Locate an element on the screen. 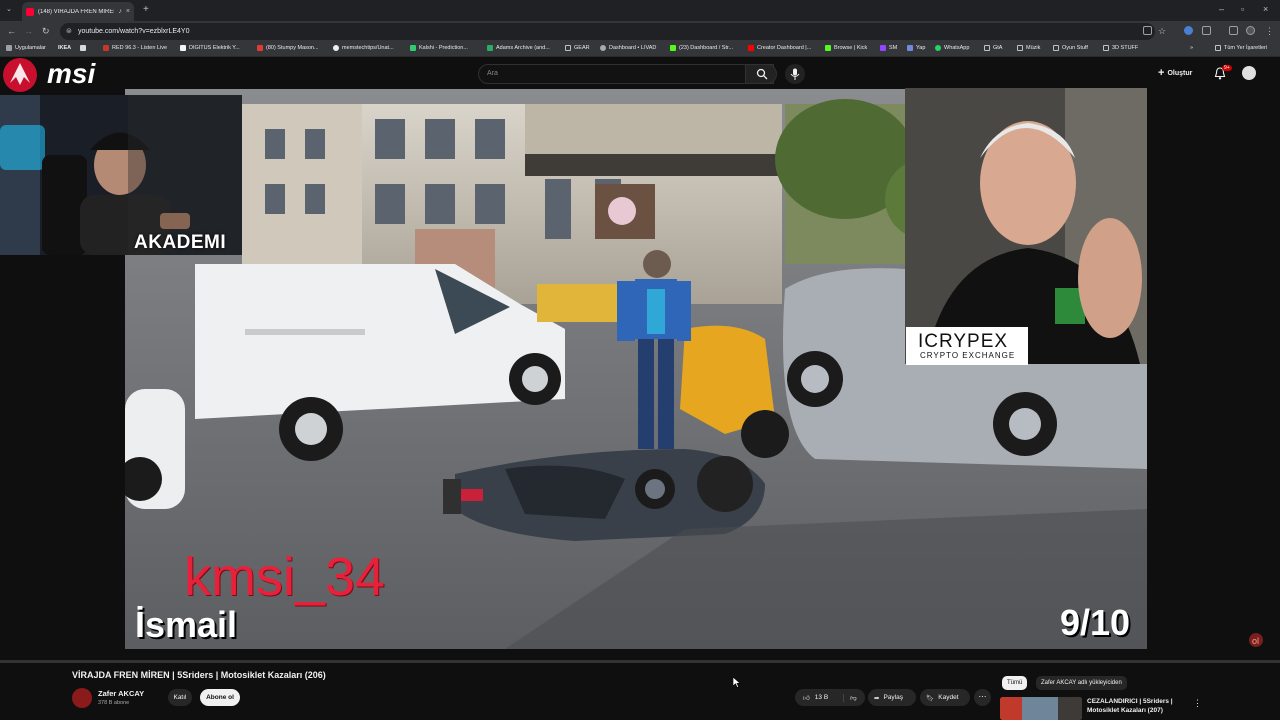 This screenshot has height=720, width=1280. share-label: Paylaş is located at coordinates (893, 697).